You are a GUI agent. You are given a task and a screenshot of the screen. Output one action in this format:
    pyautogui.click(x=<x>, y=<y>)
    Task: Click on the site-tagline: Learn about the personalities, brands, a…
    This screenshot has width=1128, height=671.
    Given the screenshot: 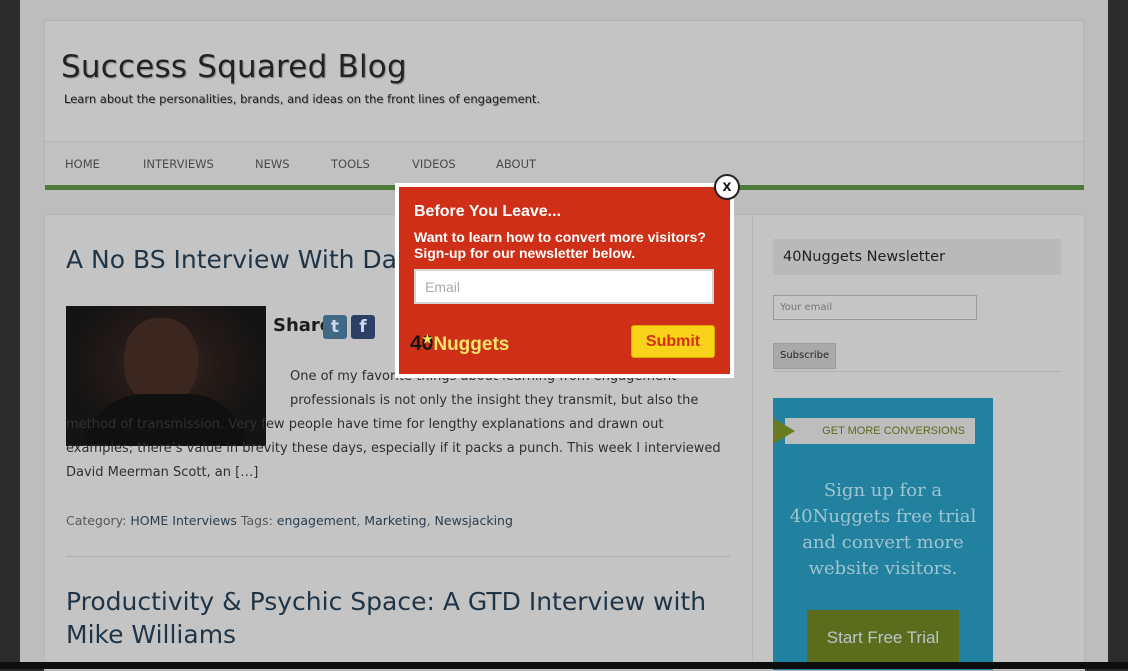 What is the action you would take?
    pyautogui.click(x=302, y=99)
    